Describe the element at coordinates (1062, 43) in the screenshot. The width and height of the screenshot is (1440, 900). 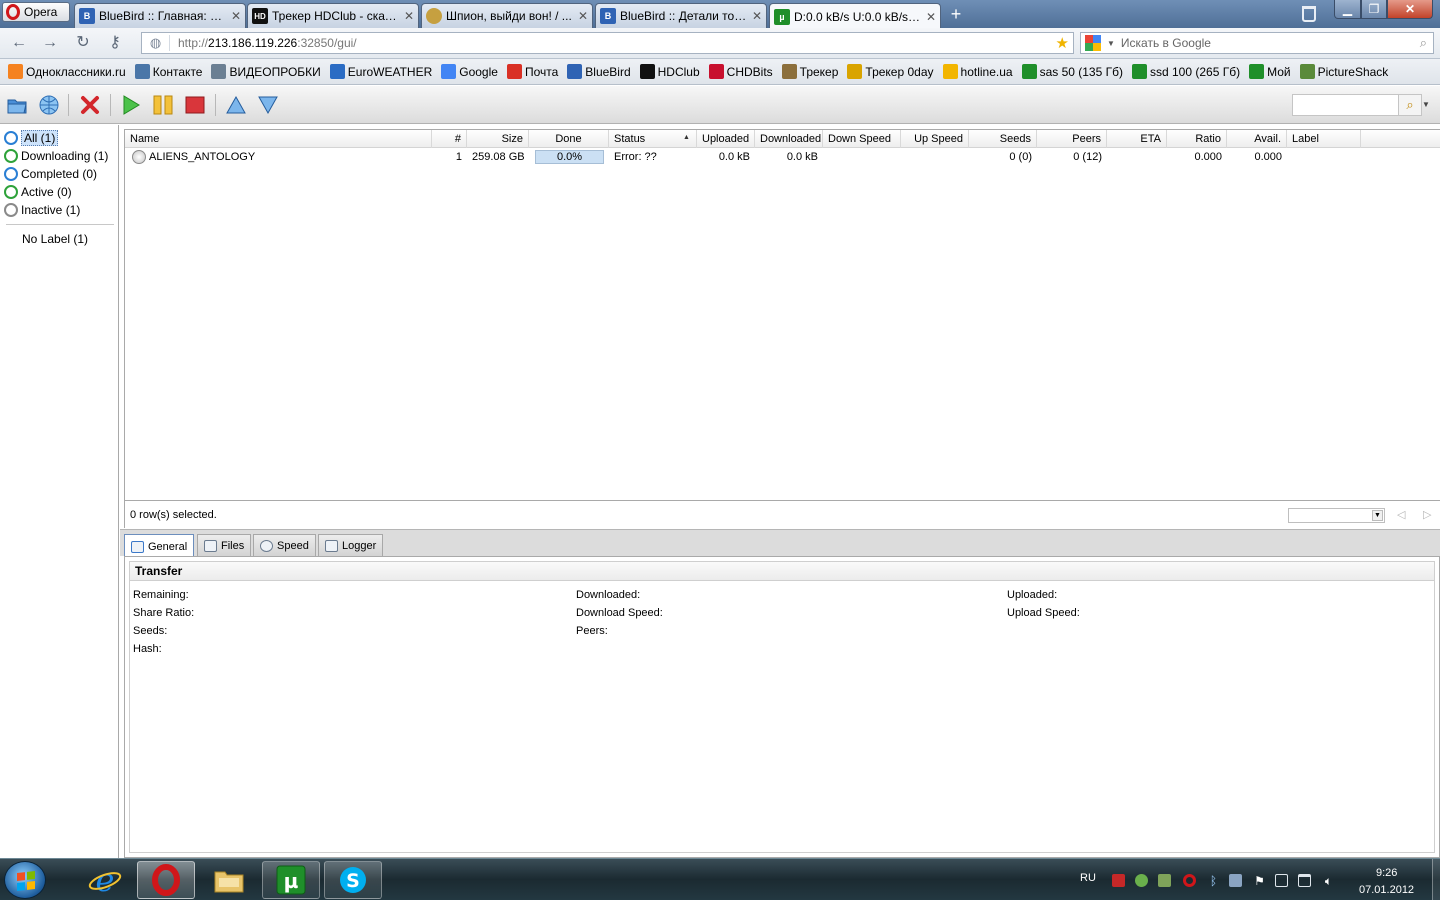
I see `bookmark-star-icon: ★` at that location.